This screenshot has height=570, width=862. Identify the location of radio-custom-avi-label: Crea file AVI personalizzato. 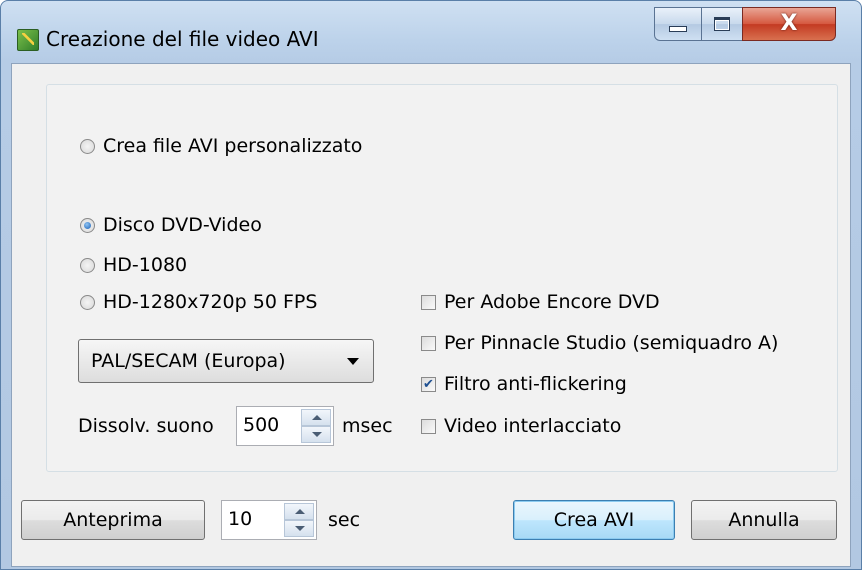
(233, 146).